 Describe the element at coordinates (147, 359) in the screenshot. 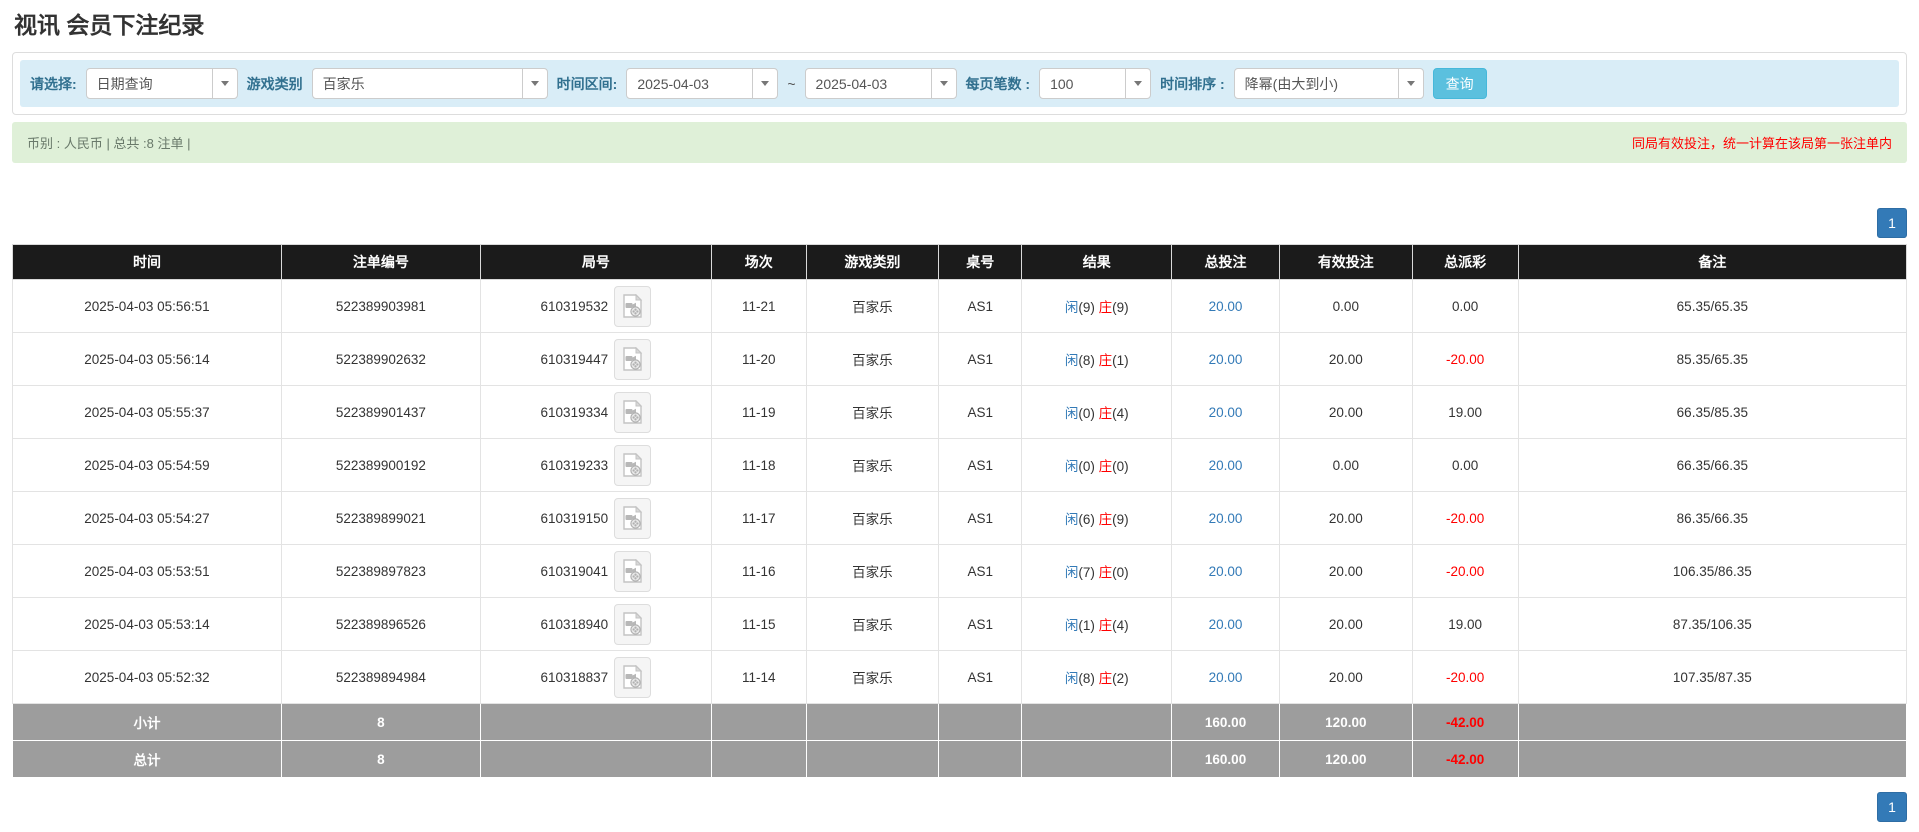

I see `time-cell: 2025-04-03 05:56:14` at that location.